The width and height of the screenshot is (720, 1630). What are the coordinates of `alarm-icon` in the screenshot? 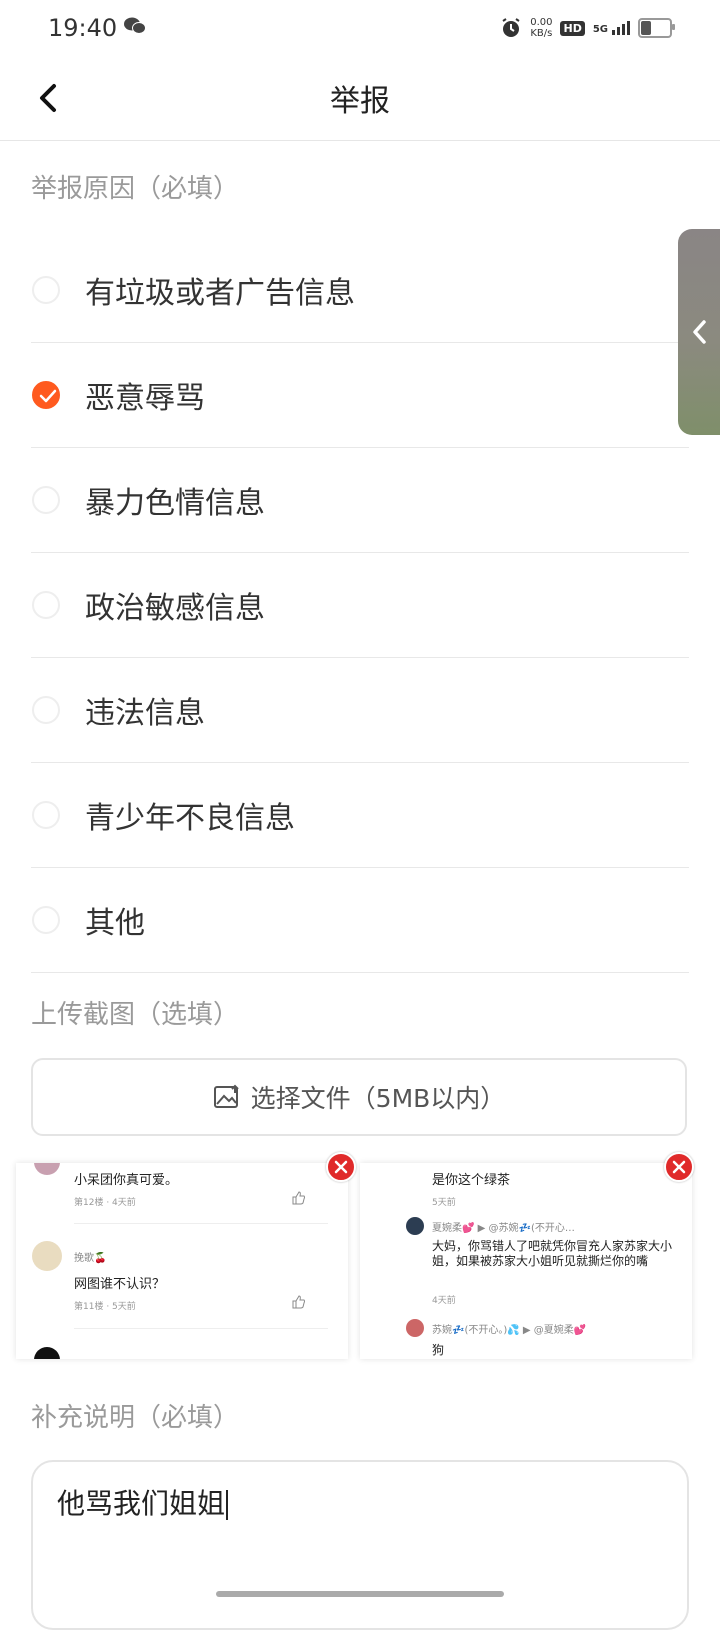 It's located at (511, 27).